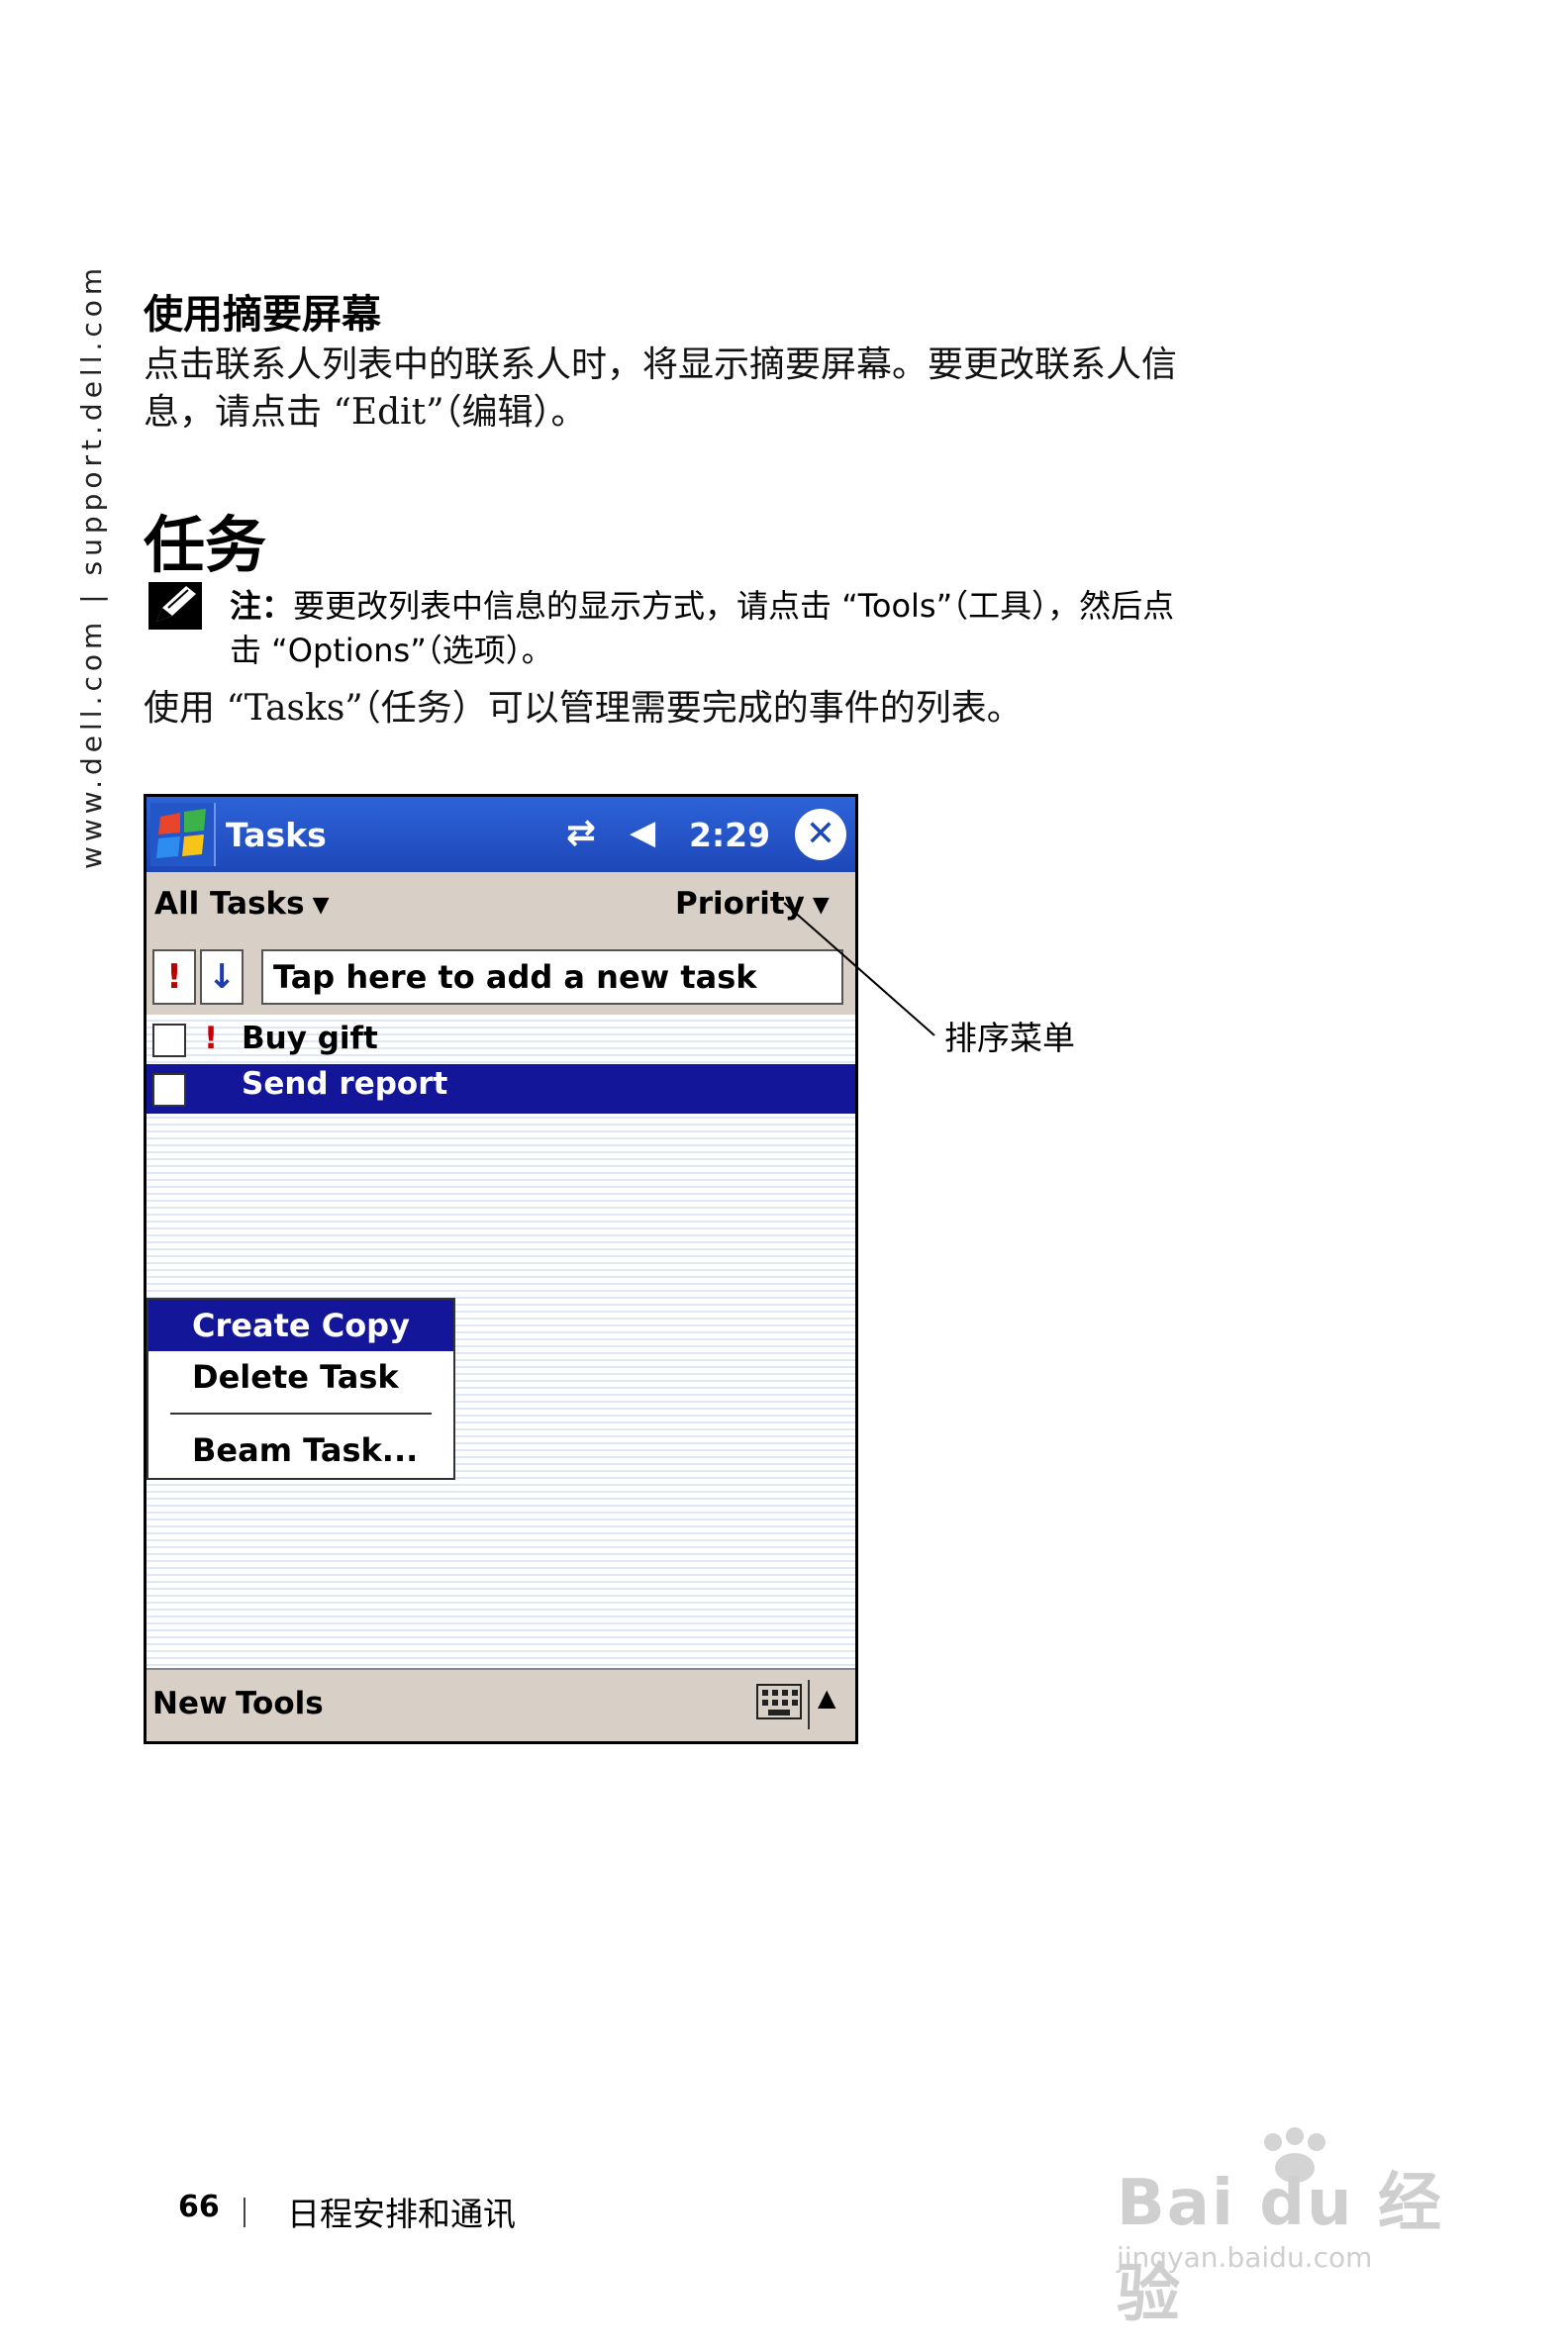  I want to click on callout-label: 排序菜单, so click(1009, 1038).